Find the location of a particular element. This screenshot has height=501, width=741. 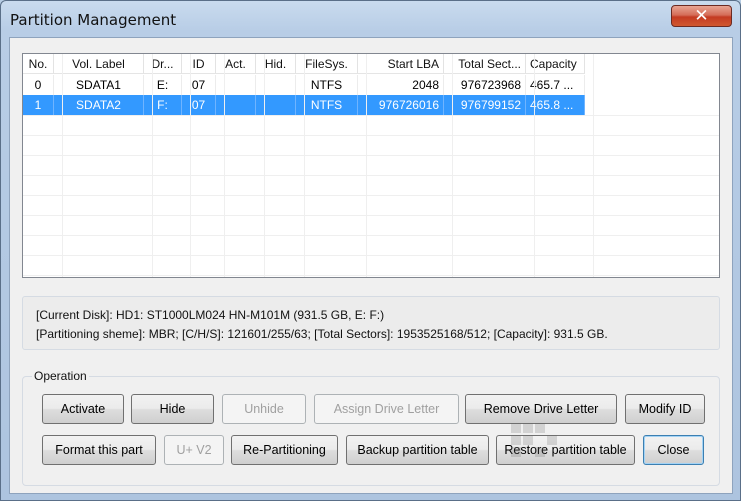

restore-partition-table-button: Restore partition table is located at coordinates (565, 450).